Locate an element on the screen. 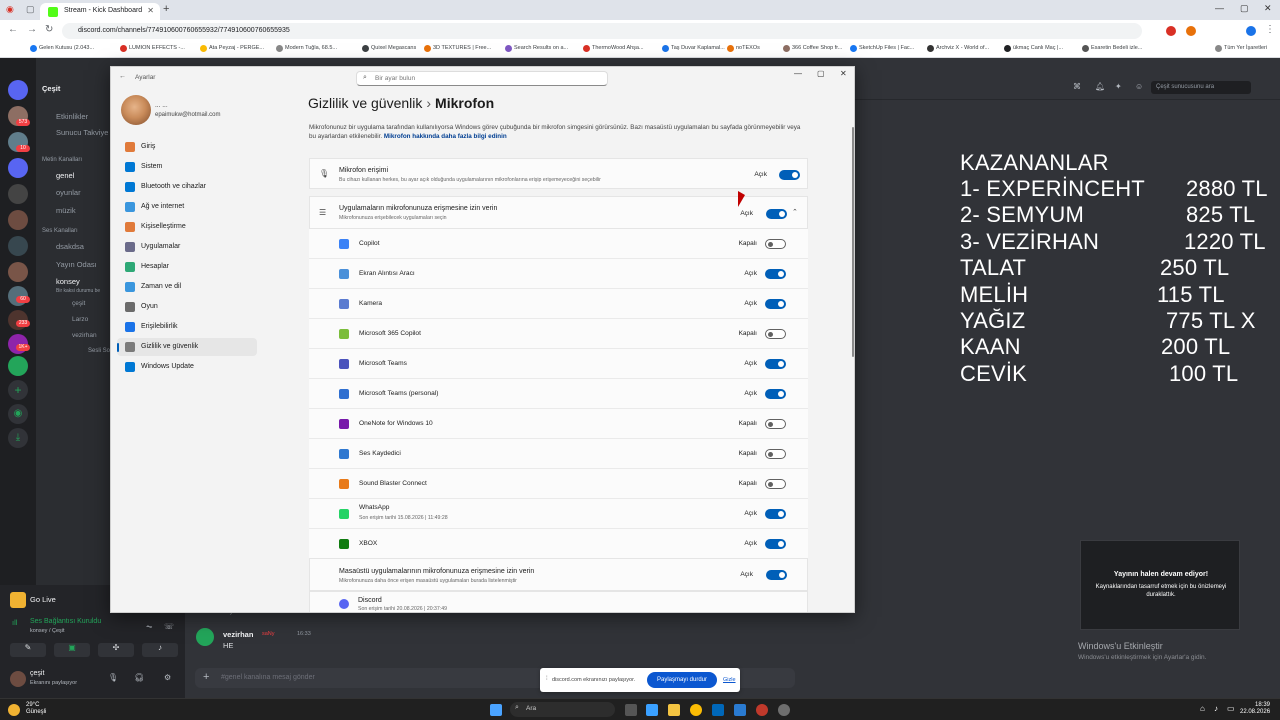  settings-gear-icon is located at coordinates (784, 710).